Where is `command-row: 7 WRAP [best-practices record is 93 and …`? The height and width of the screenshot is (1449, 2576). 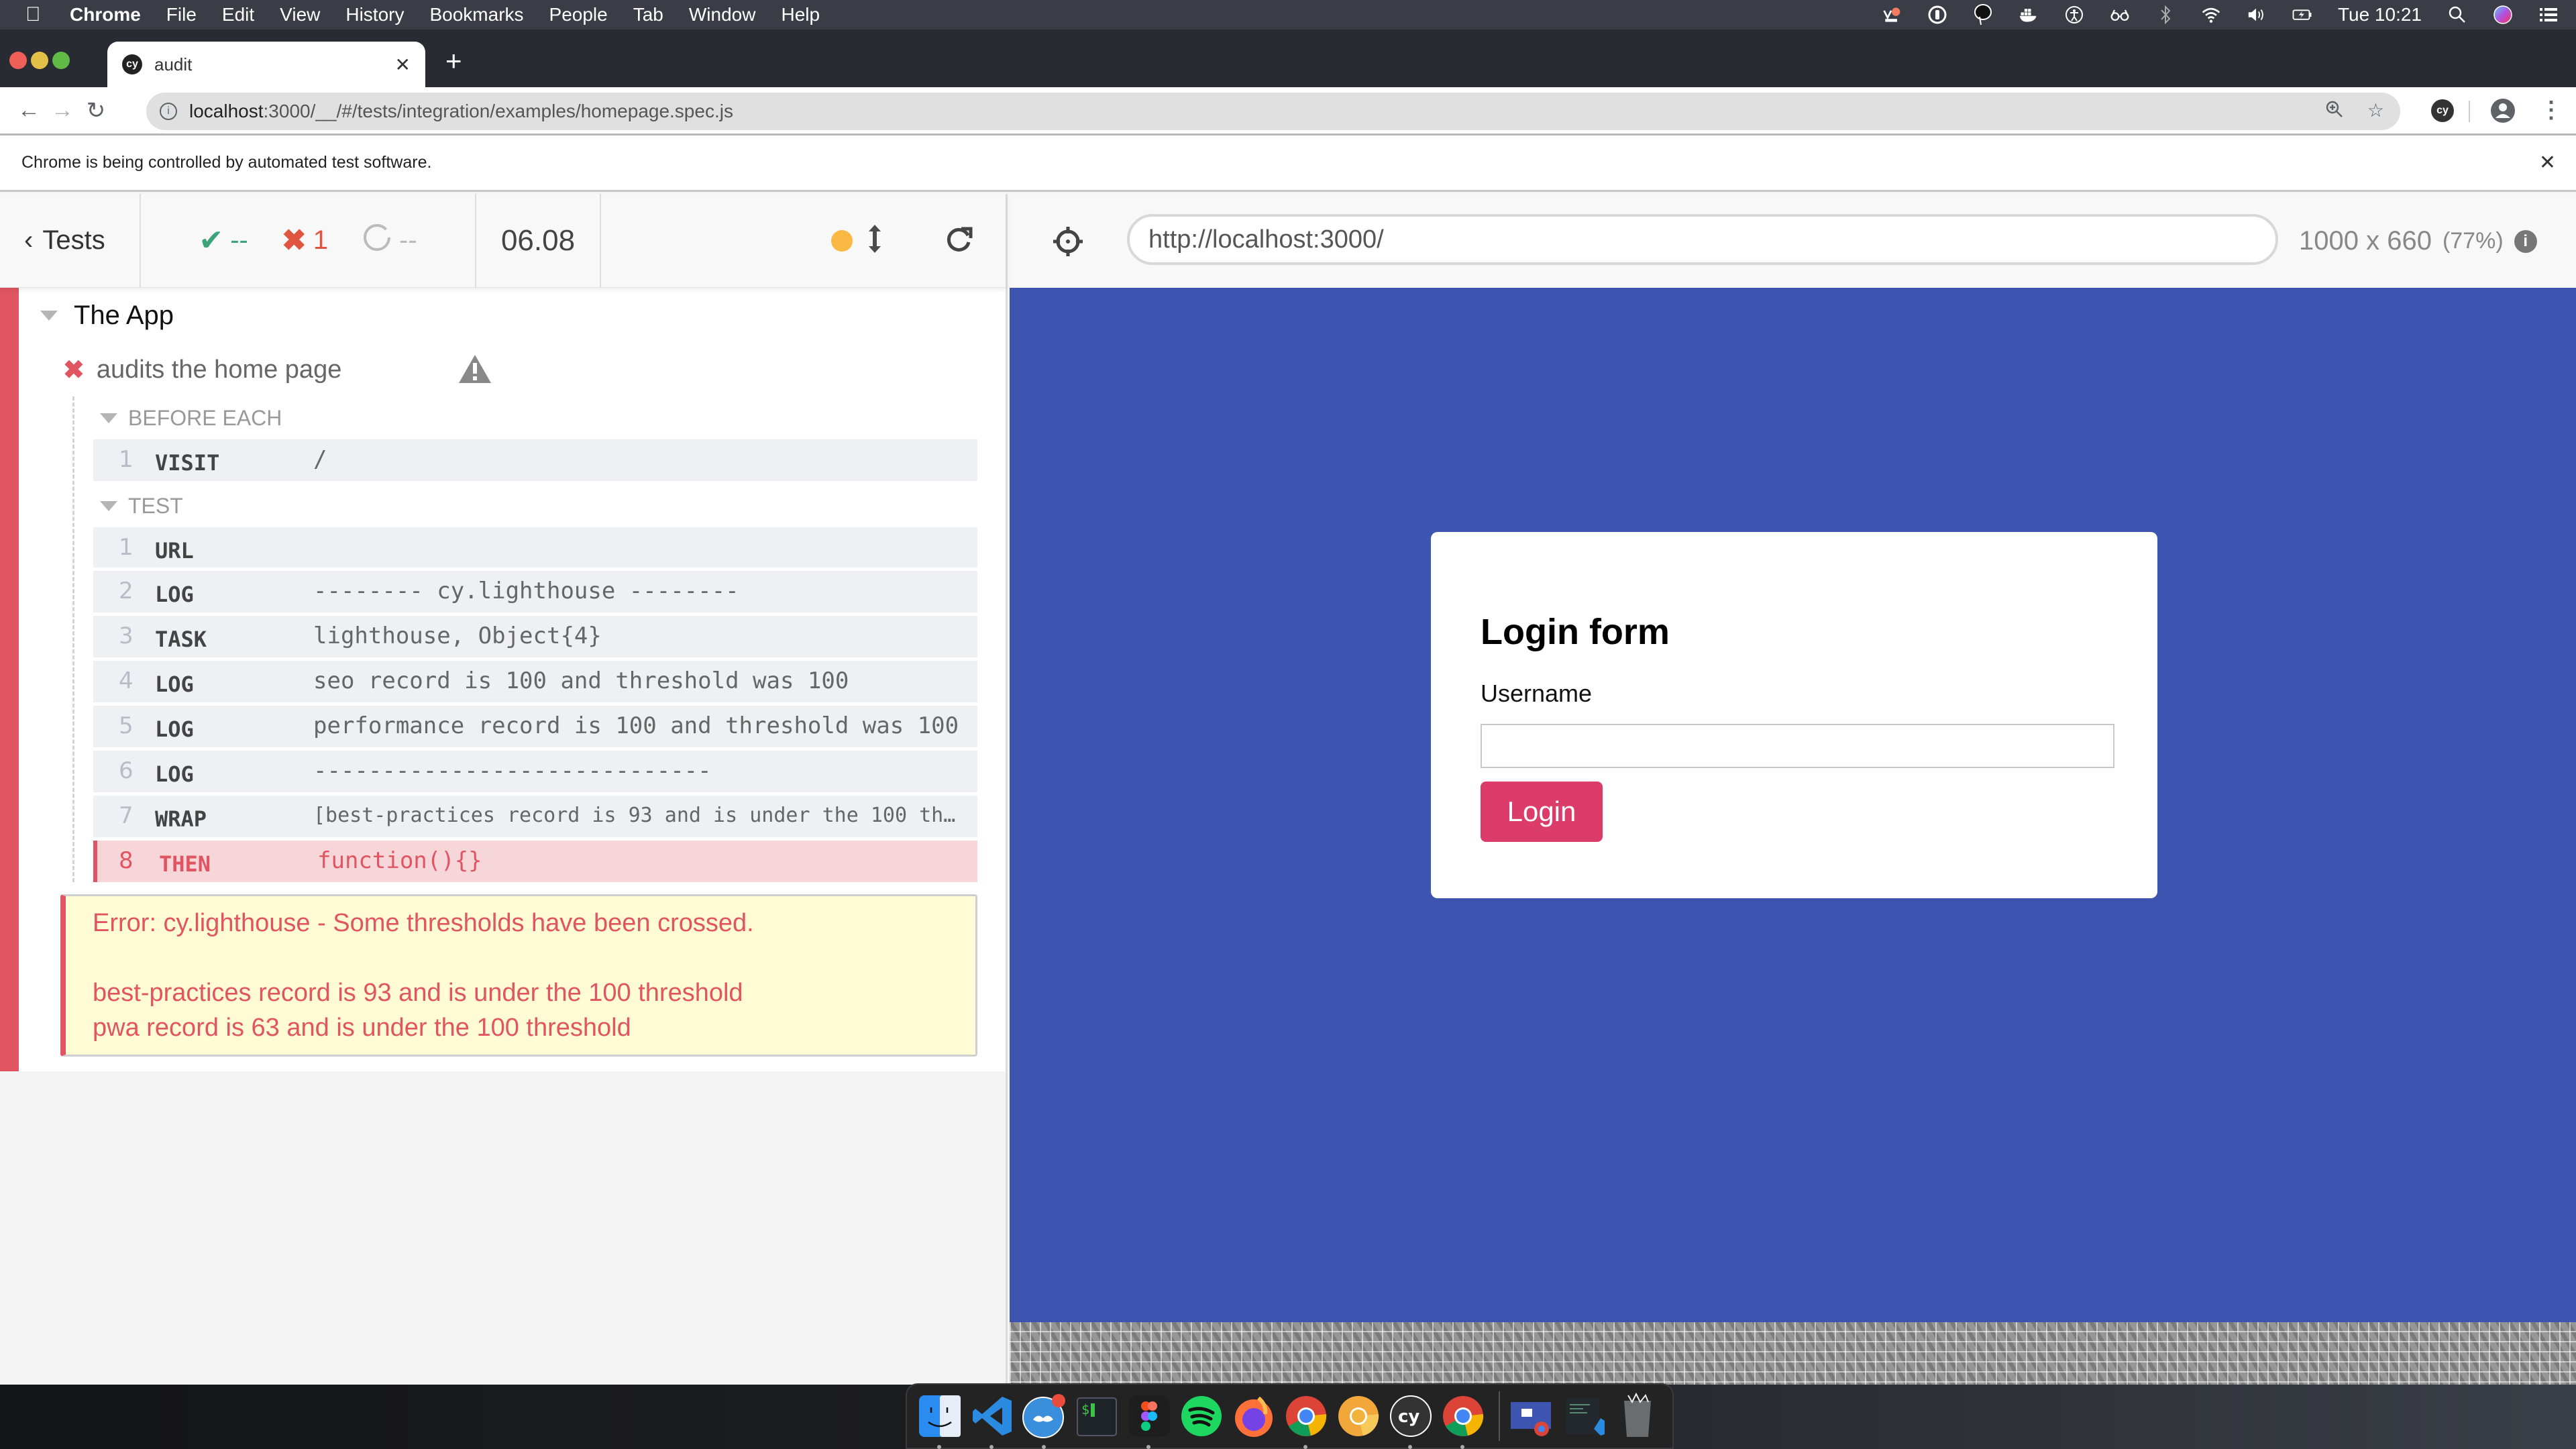 command-row: 7 WRAP [best-practices record is 93 and … is located at coordinates (535, 816).